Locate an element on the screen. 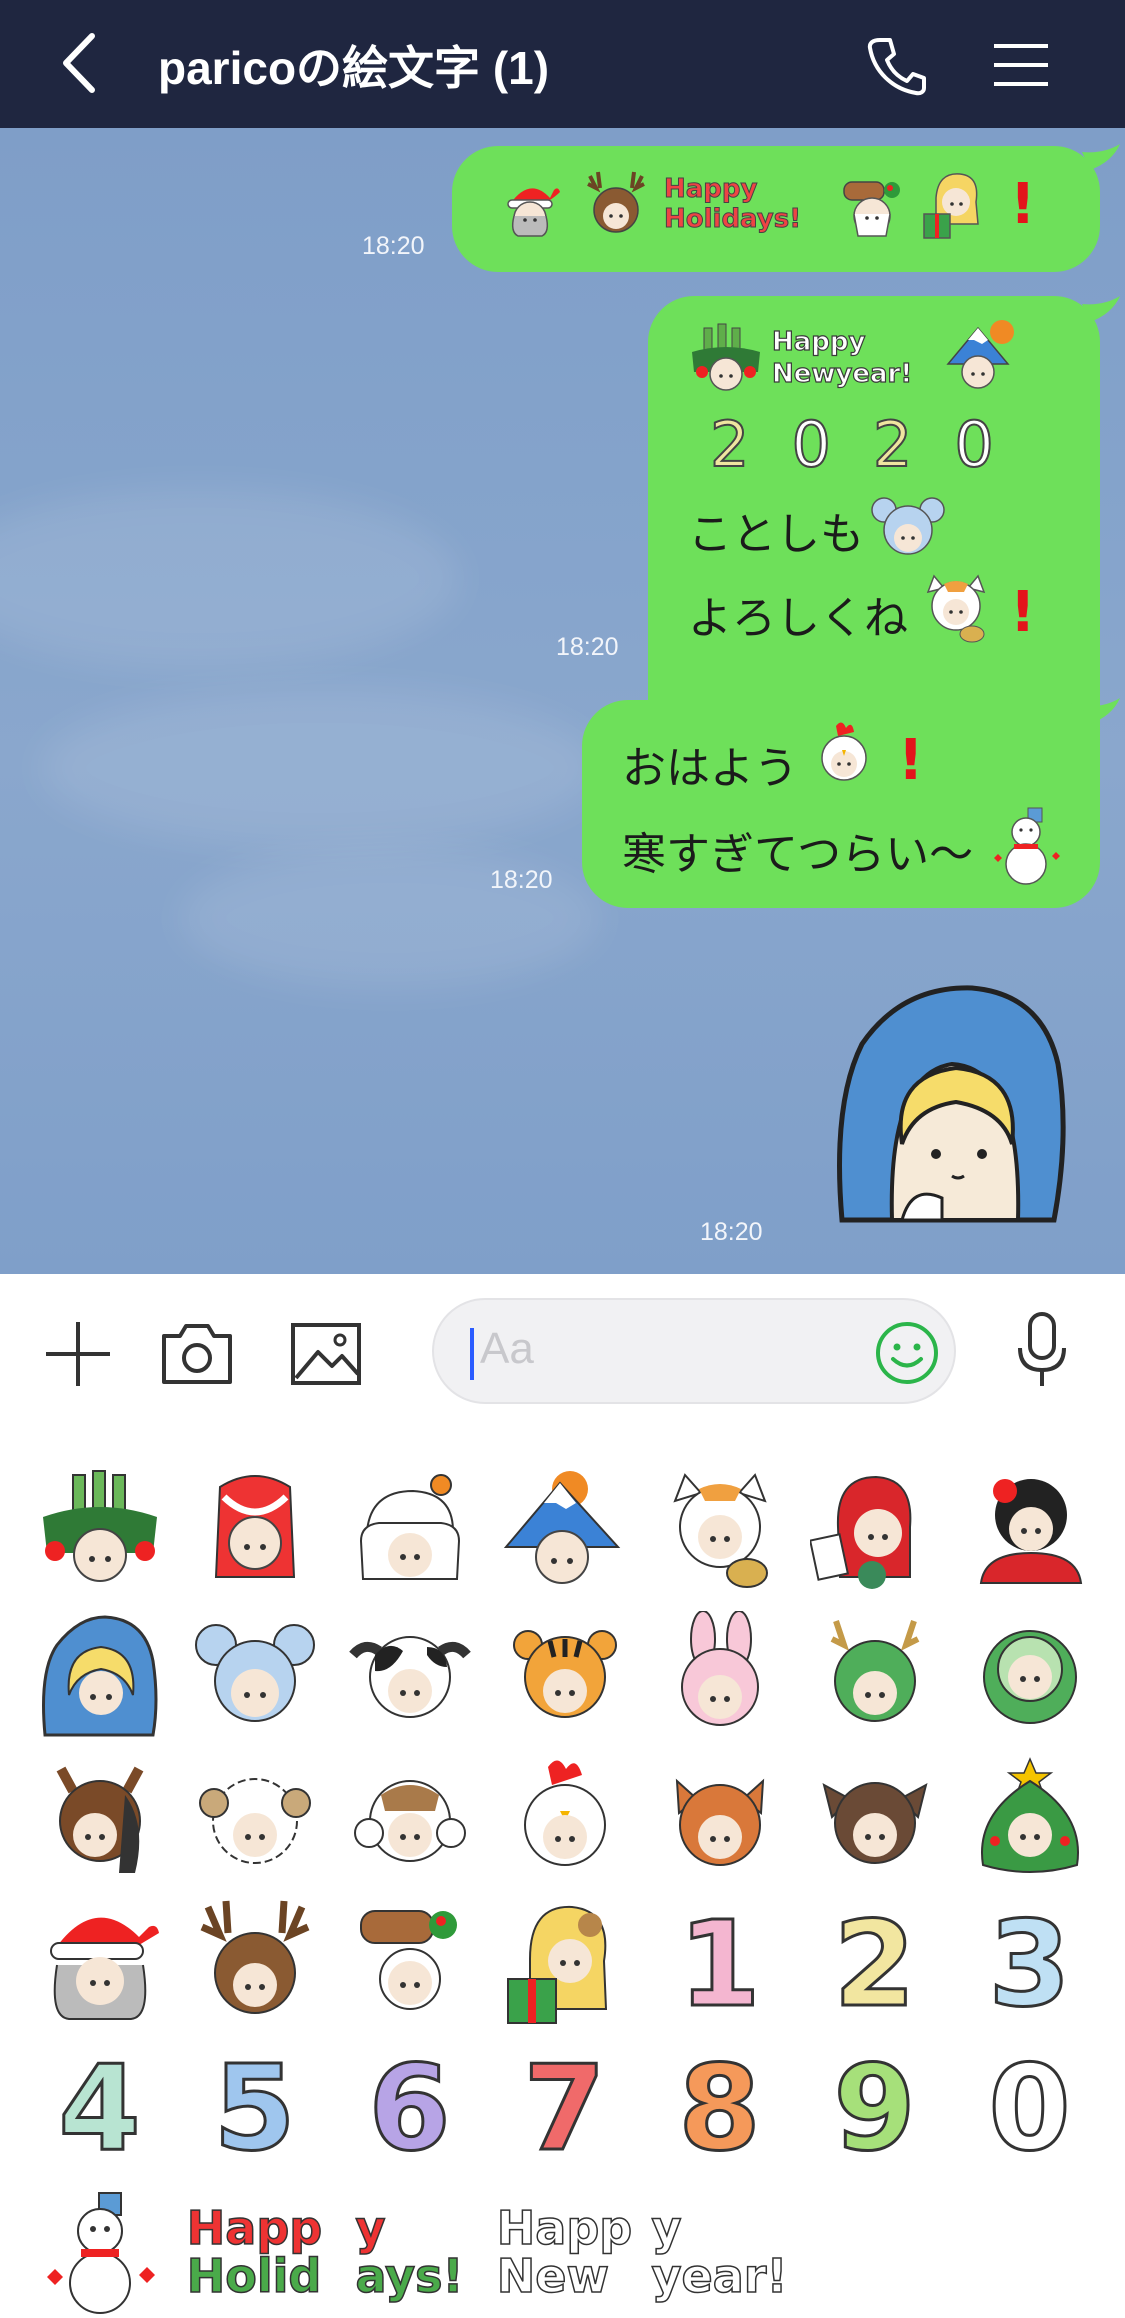 This screenshot has width=1125, height=2318. word-label: y is located at coordinates (666, 2227).